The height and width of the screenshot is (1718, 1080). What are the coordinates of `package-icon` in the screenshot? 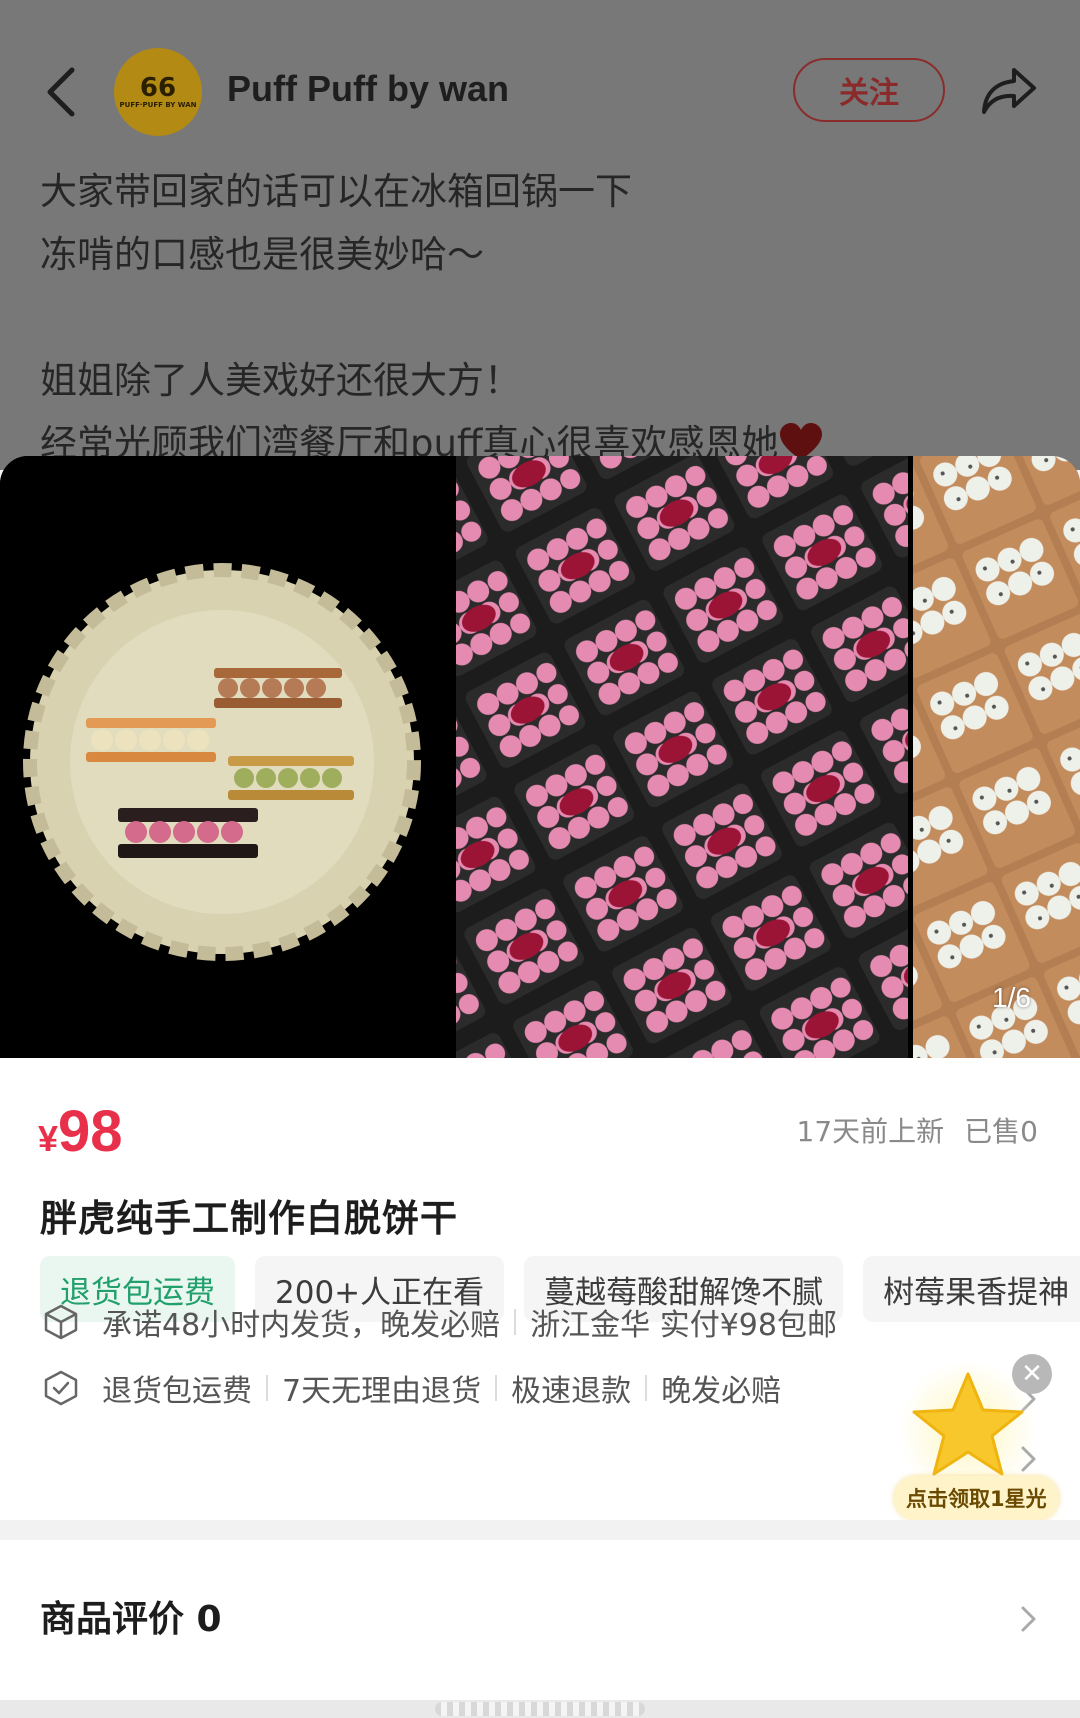 It's located at (61, 1322).